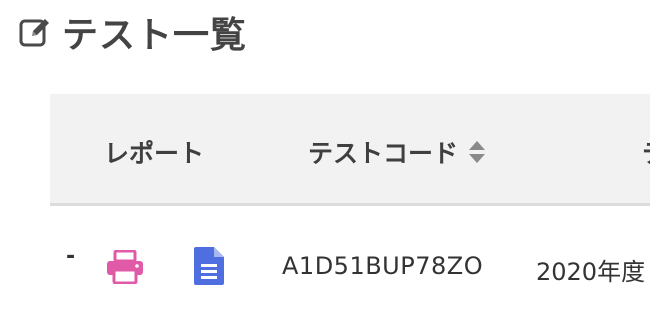 The image size is (650, 324). I want to click on print-button, so click(125, 267).